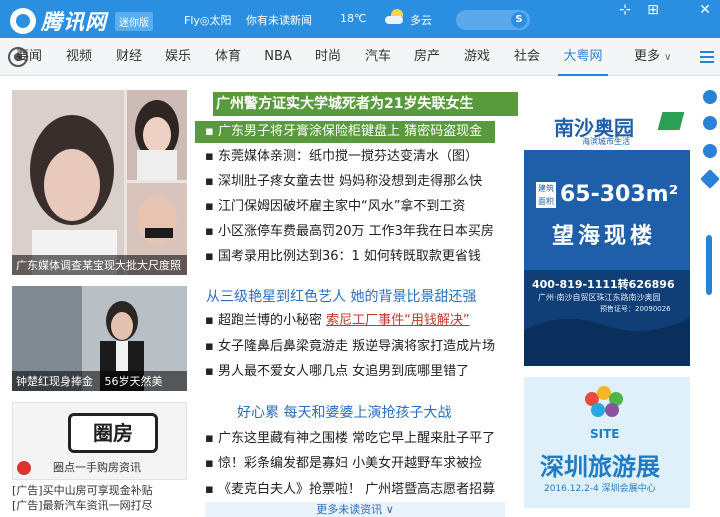  What do you see at coordinates (347, 156) in the screenshot?
I see `news-item-text: 东莞媒体亲测：纸巾搅一搅芬达变清水（图）` at bounding box center [347, 156].